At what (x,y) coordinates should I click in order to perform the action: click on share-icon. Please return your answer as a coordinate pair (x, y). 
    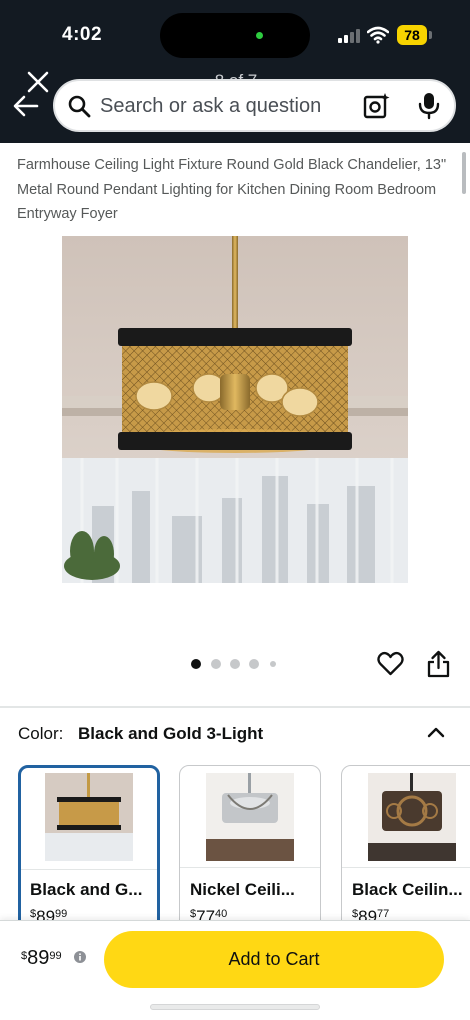
    Looking at the image, I should click on (438, 664).